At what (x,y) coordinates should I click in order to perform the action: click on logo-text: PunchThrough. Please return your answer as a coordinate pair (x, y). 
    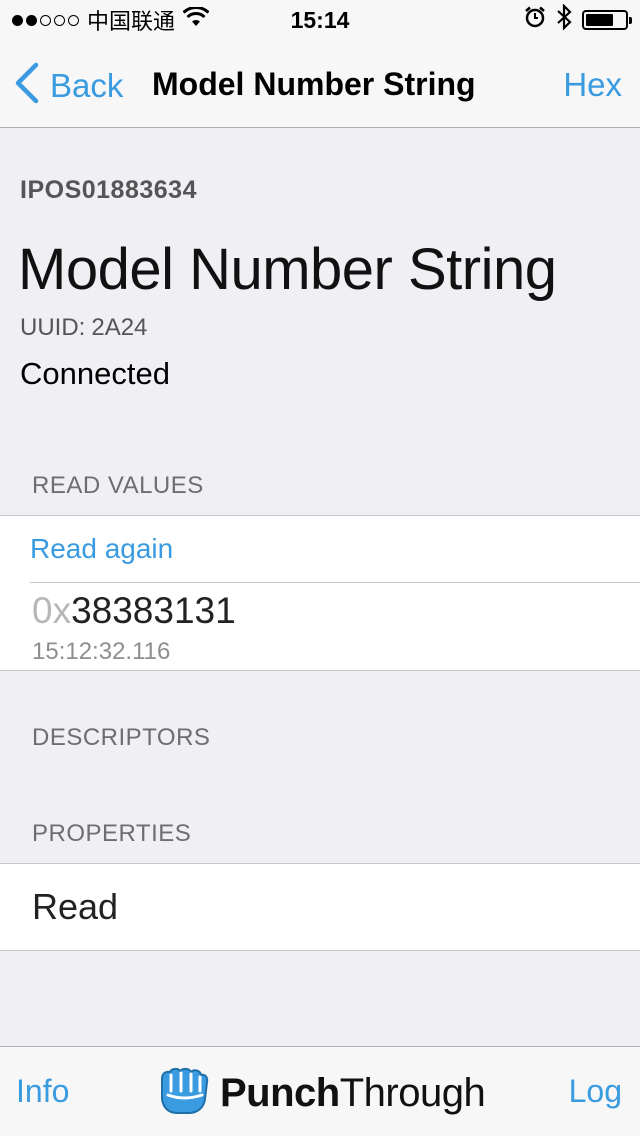
    Looking at the image, I should click on (353, 1093).